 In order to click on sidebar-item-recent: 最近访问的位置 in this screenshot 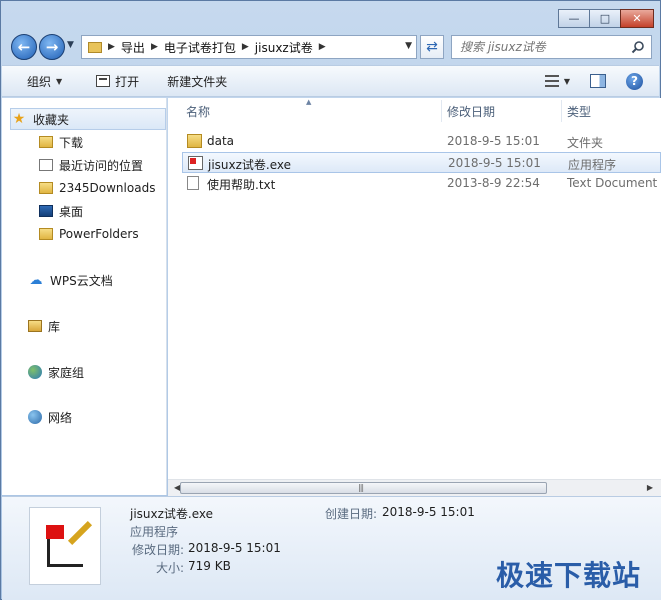, I will do `click(84, 165)`.